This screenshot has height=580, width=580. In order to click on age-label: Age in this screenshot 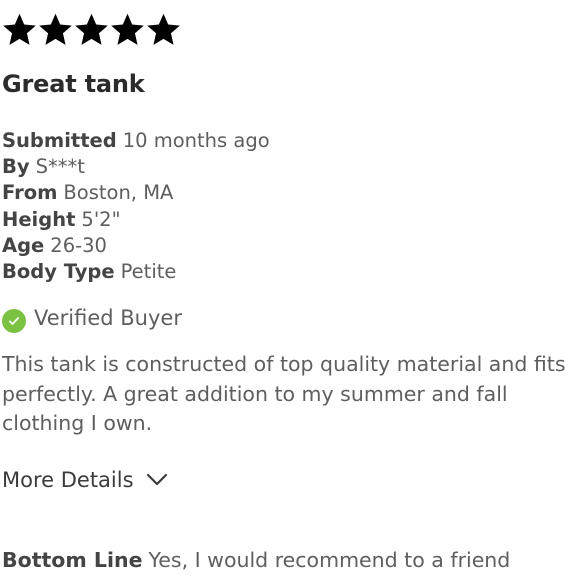, I will do `click(23, 245)`.